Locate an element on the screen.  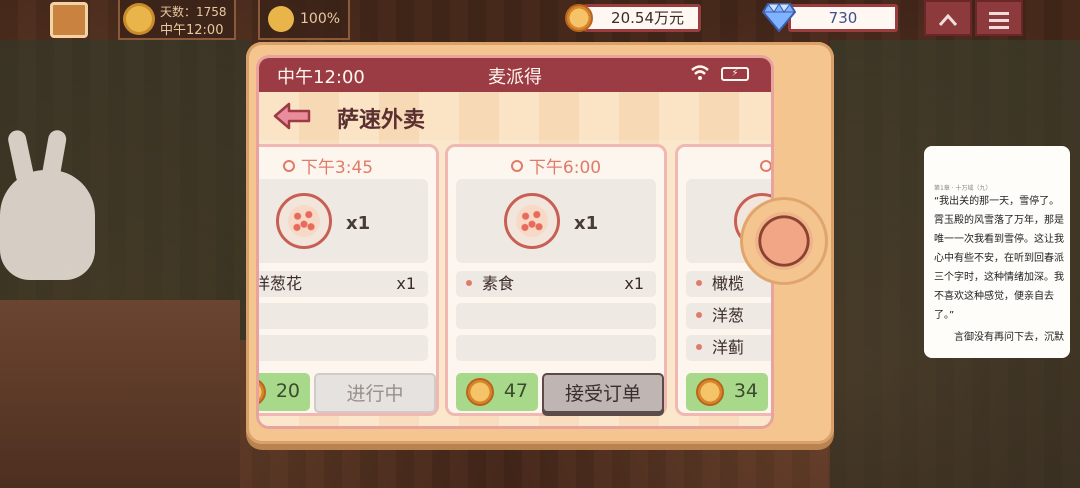
back-arrow-icon is located at coordinates (292, 116).